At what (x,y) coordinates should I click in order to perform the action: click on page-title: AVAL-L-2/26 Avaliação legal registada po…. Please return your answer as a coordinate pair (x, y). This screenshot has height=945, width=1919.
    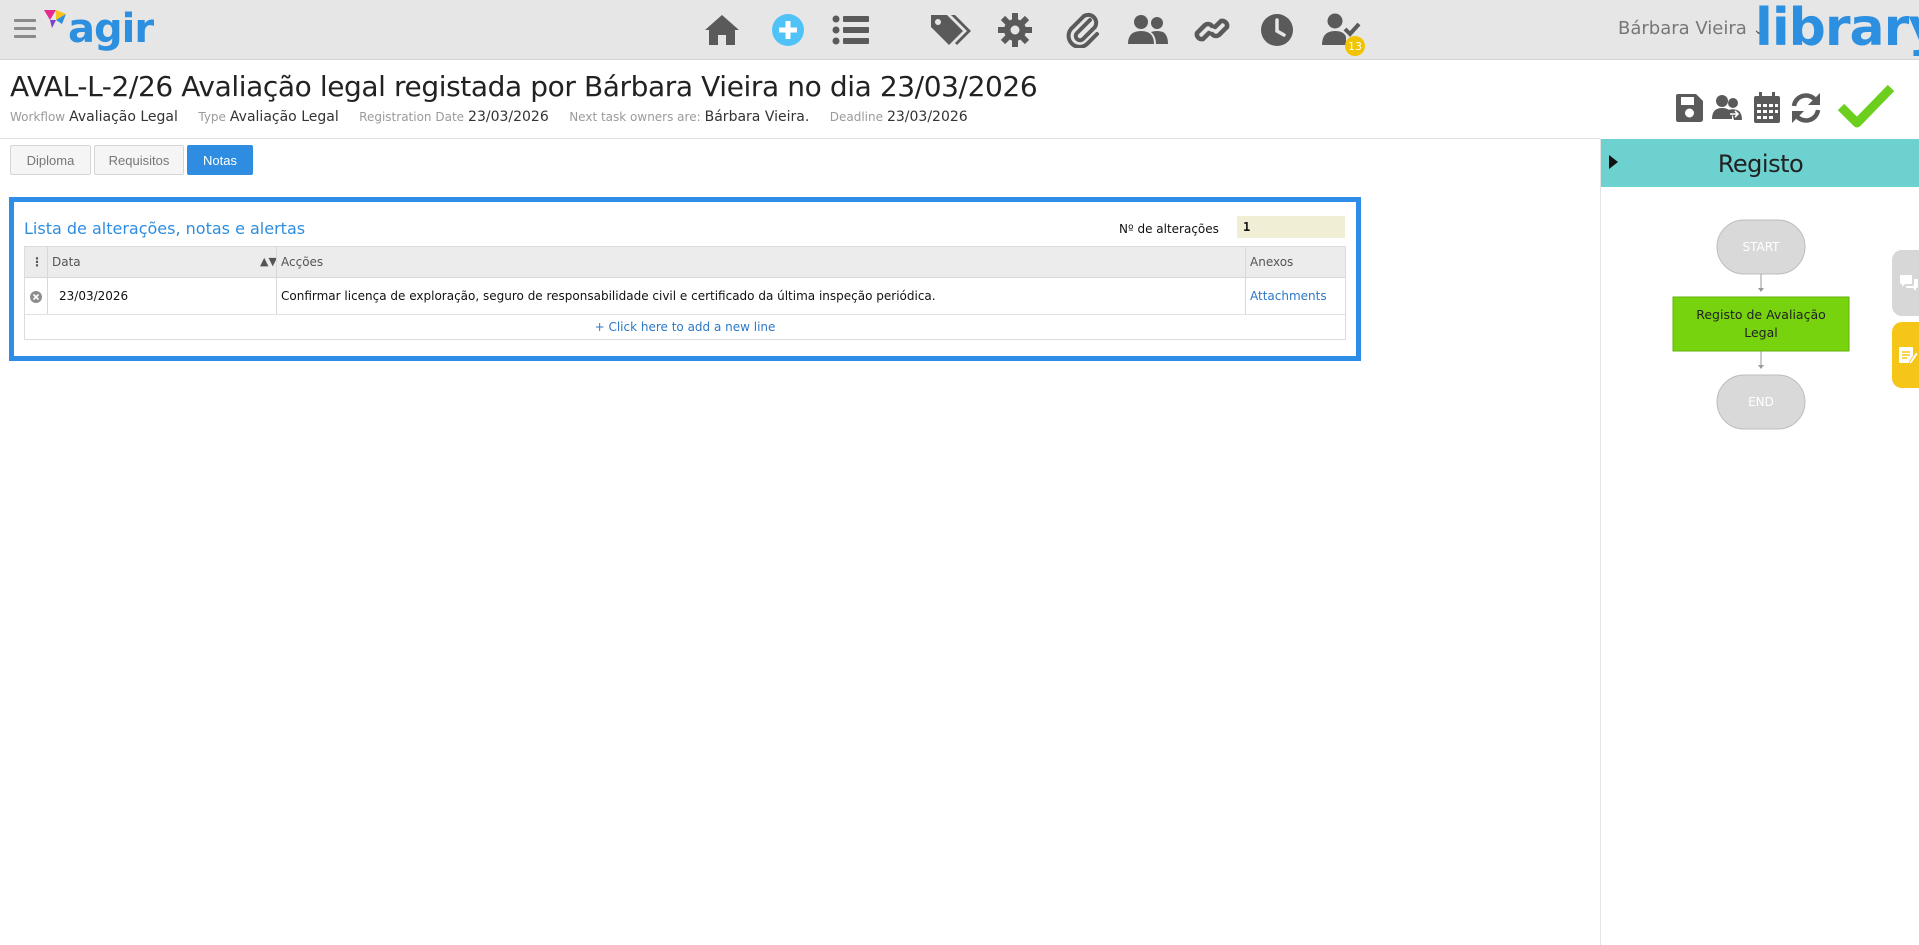
    Looking at the image, I should click on (524, 86).